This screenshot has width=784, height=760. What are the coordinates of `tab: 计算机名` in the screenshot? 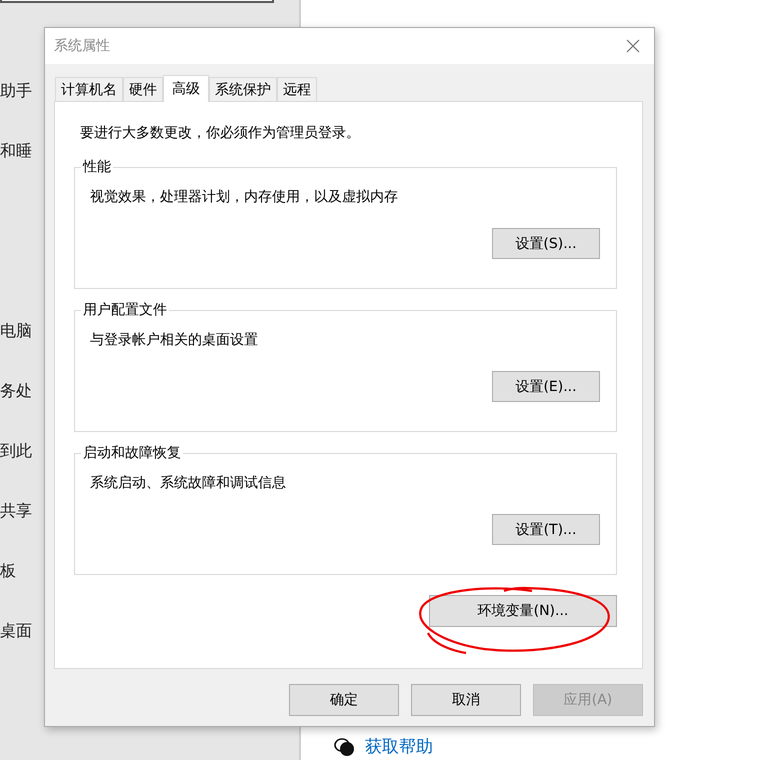 It's located at (89, 89).